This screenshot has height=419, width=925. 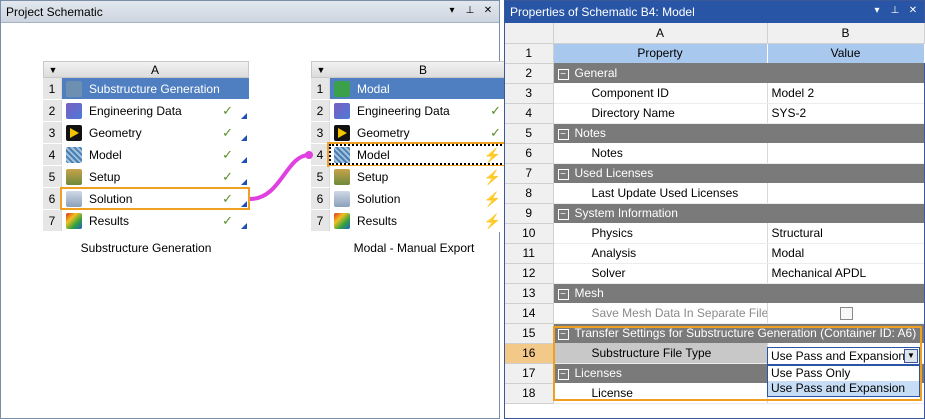 I want to click on table-row: 5− Notes, so click(x=714, y=133).